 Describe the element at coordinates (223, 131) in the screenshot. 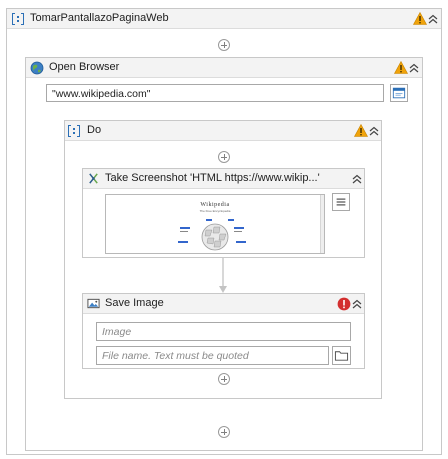

I see `do-block-header: Do` at that location.